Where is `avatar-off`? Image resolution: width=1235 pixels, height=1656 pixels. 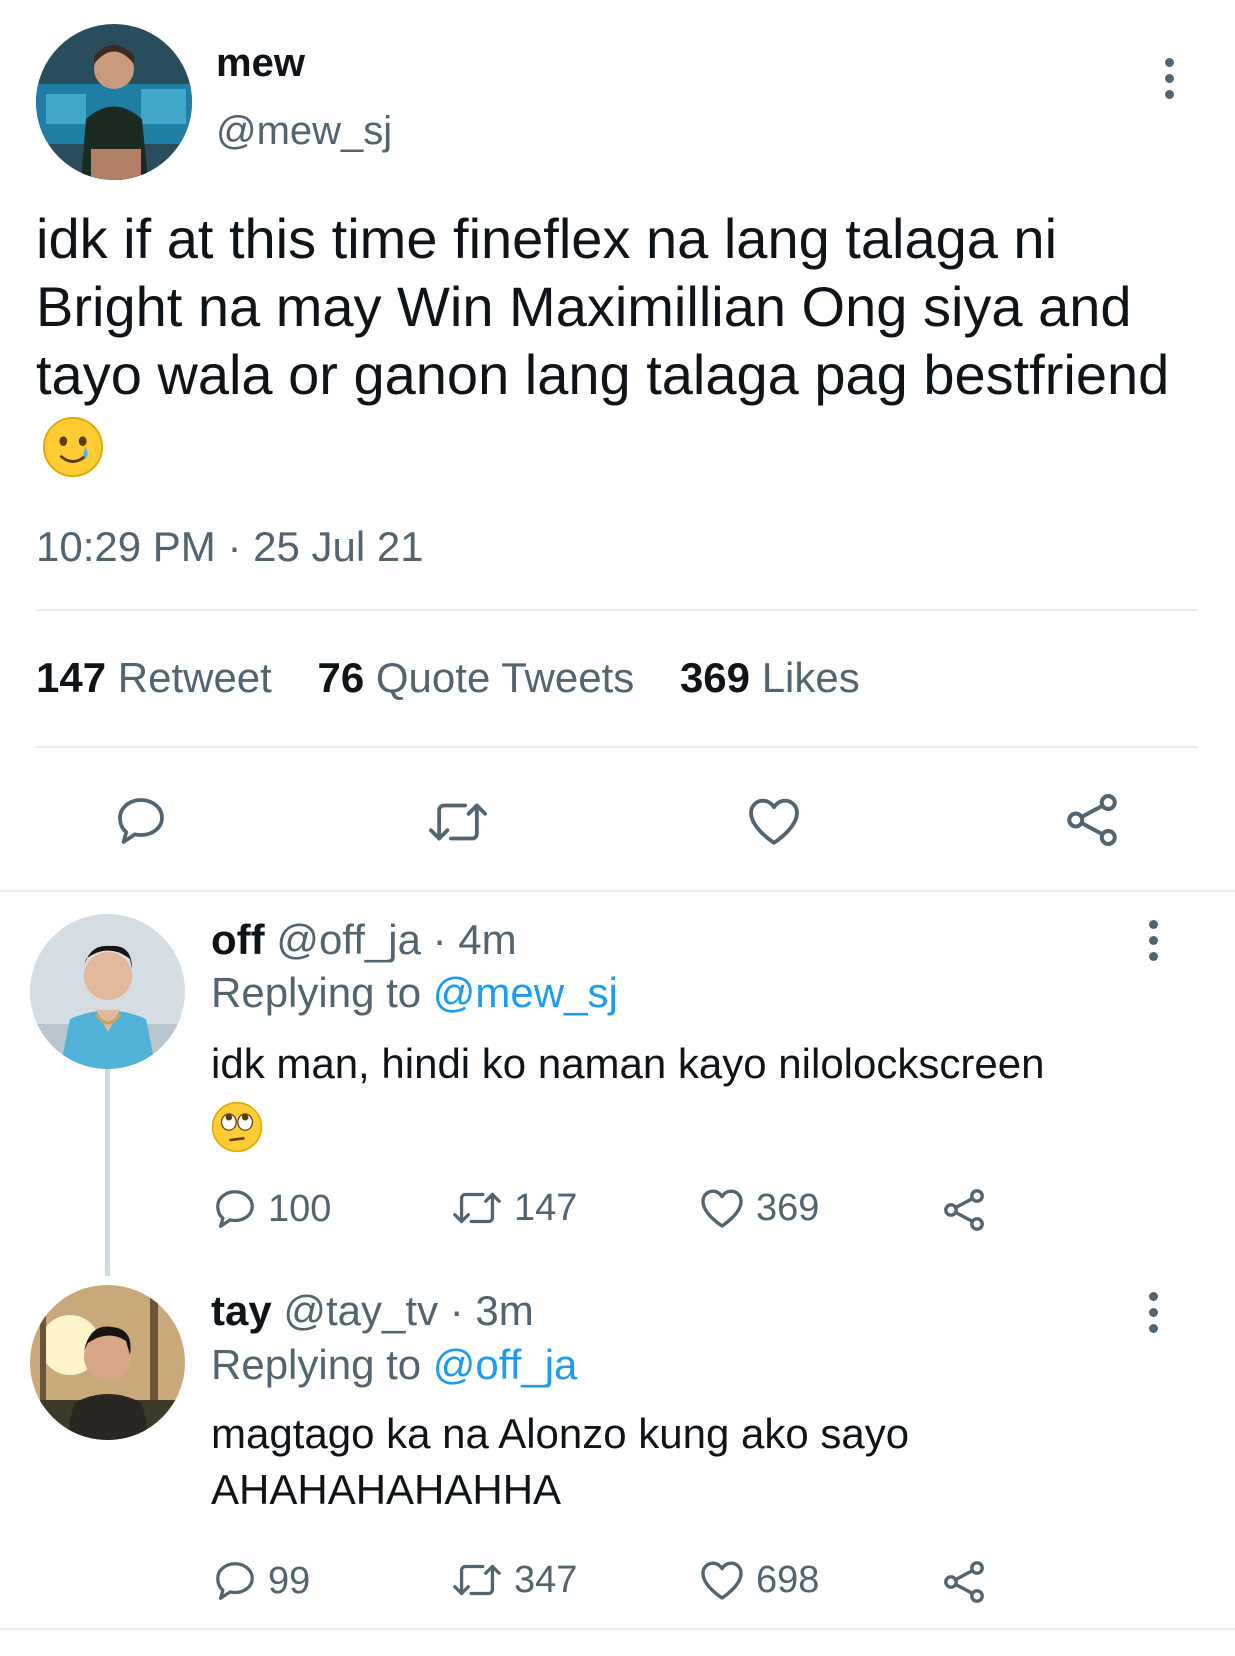 avatar-off is located at coordinates (107, 991).